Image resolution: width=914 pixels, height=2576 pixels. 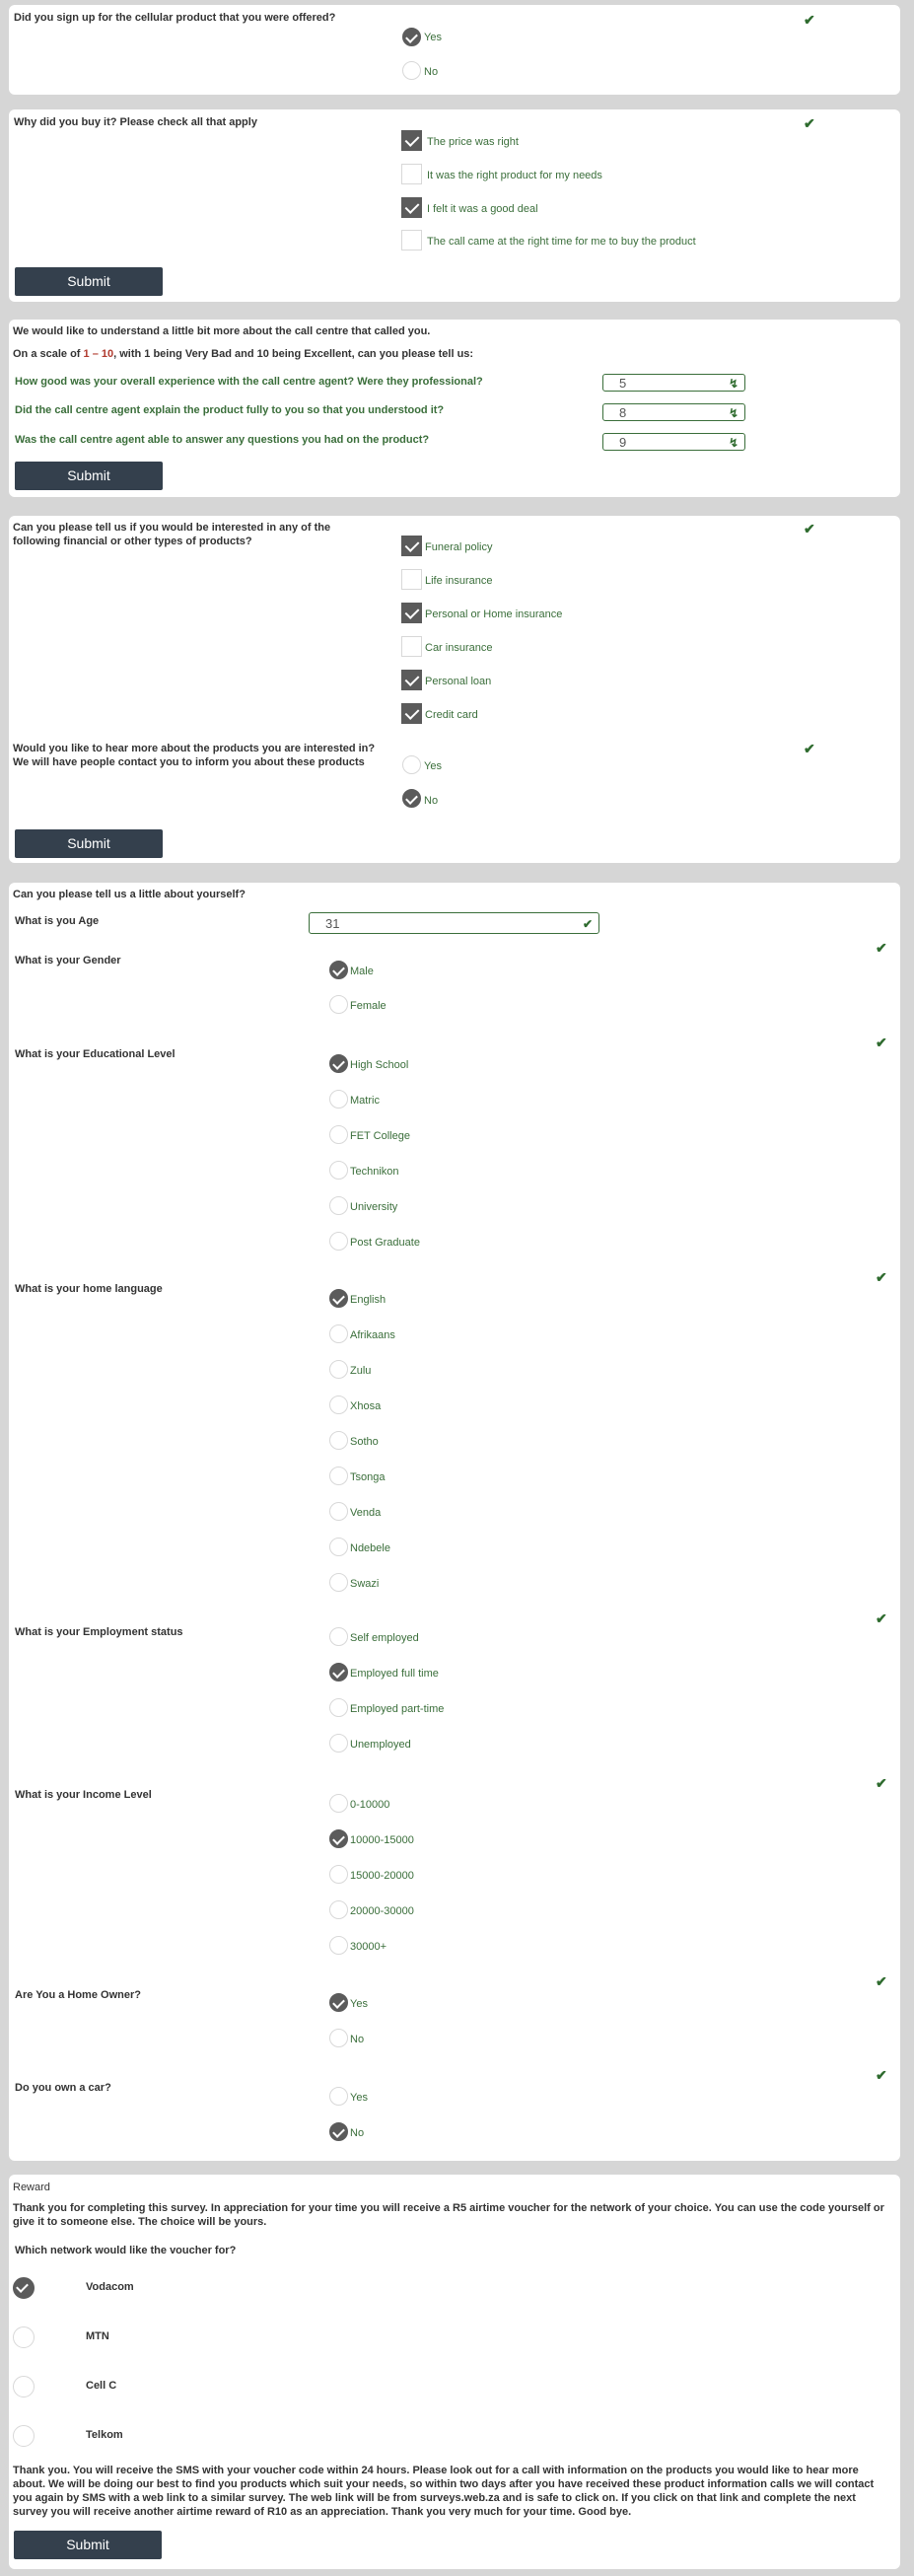 I want to click on contact-yes-label: Yes, so click(x=433, y=766).